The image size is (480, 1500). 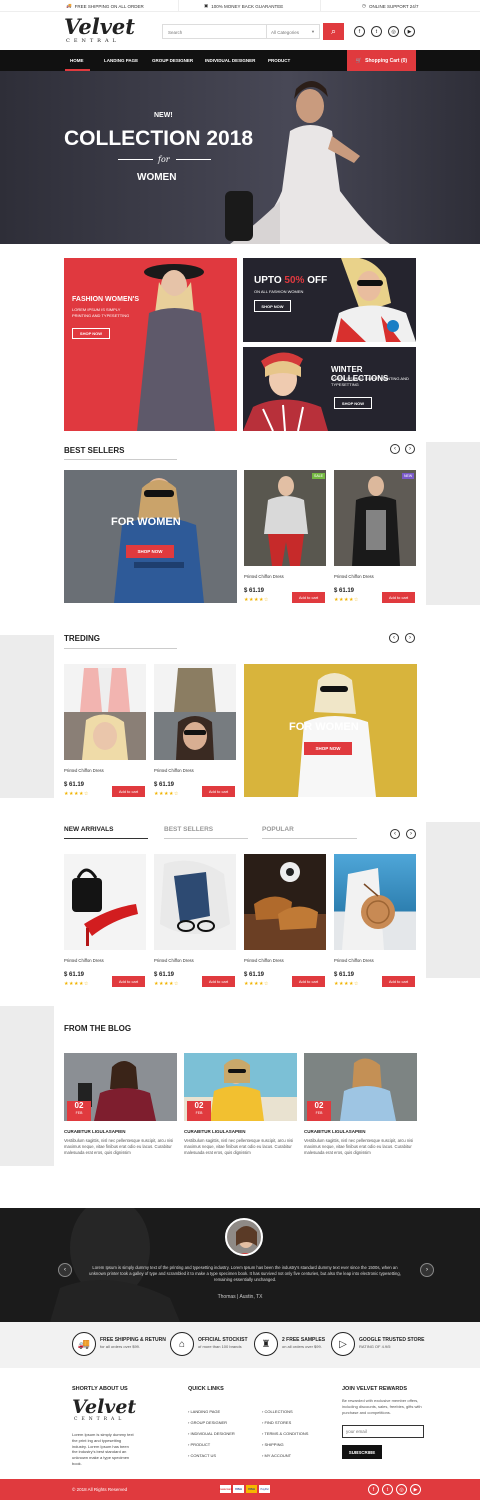 What do you see at coordinates (211, 1411) in the screenshot?
I see `footer-link: › LANDING PAGE` at bounding box center [211, 1411].